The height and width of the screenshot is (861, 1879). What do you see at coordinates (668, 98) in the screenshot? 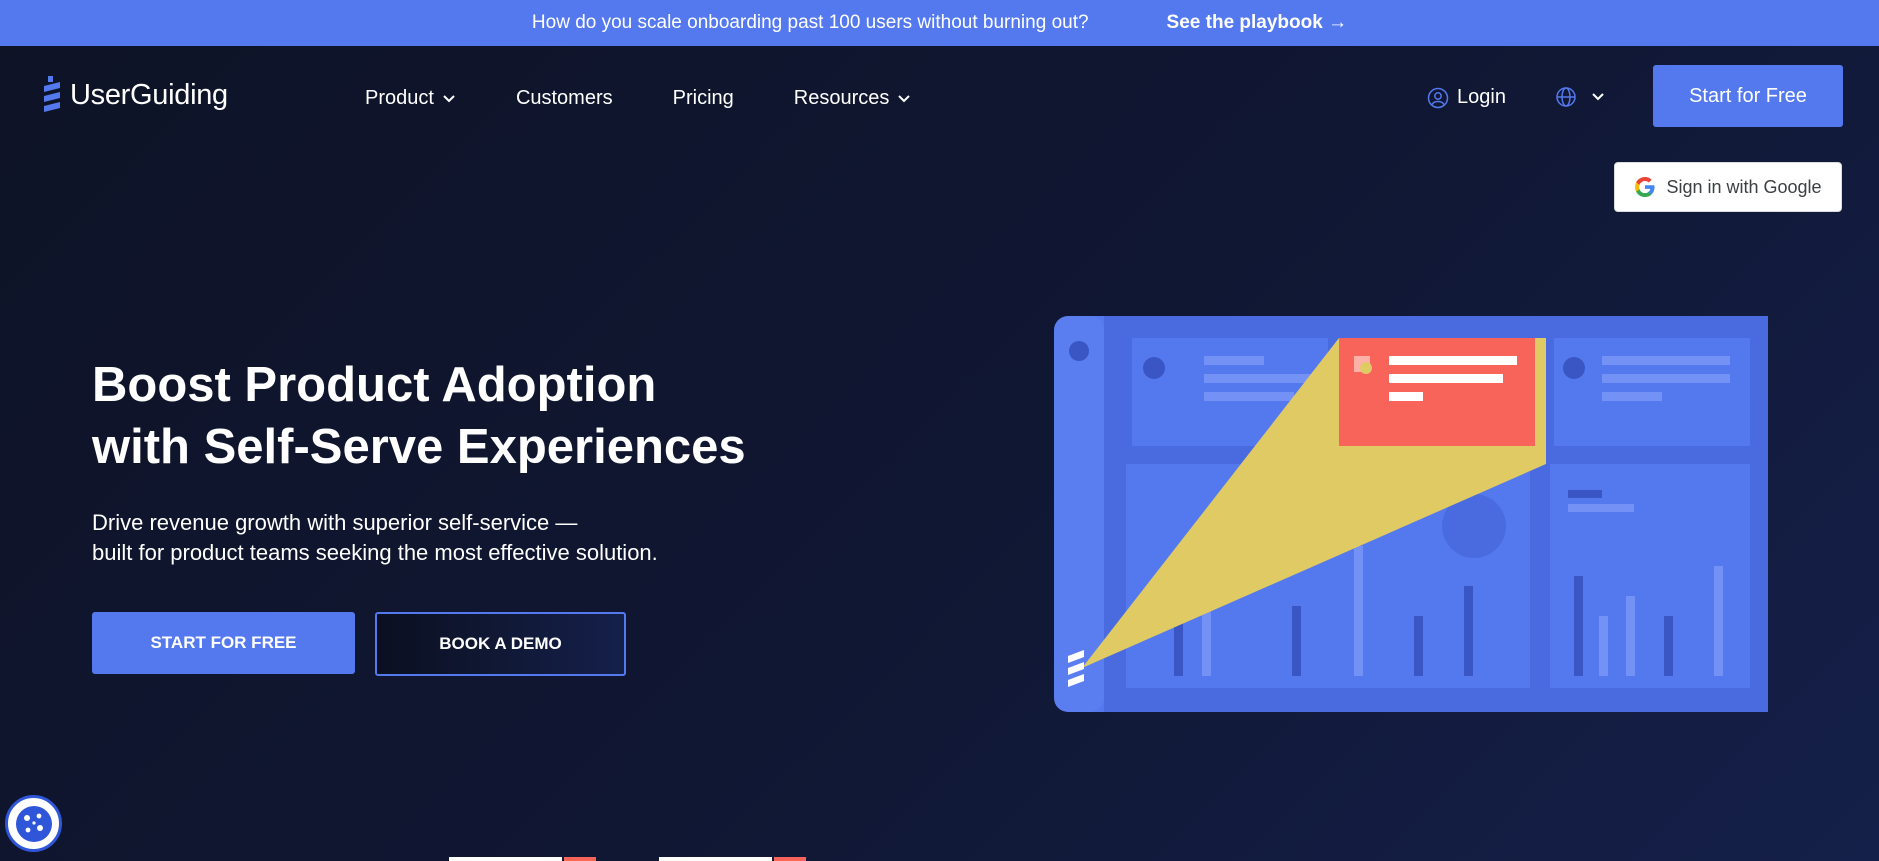
I see `main-nav: Product Customers Pricing Resources` at bounding box center [668, 98].